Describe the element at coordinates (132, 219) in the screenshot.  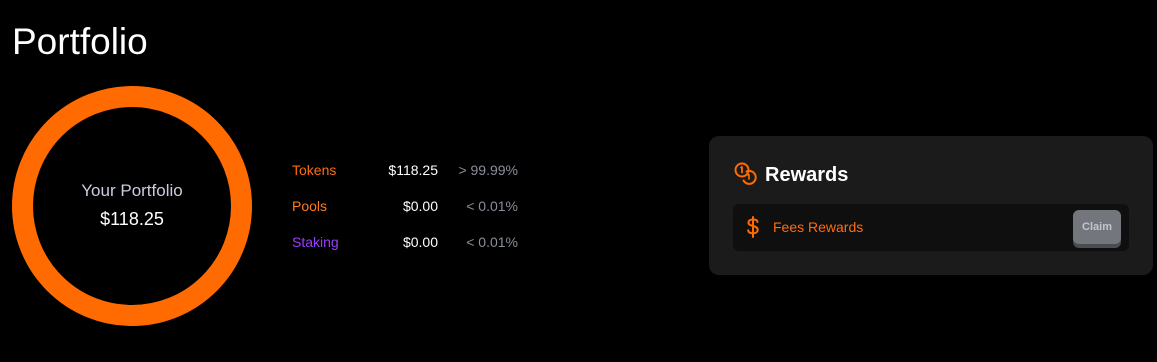
I see `portfolio-total-value: $118.25` at that location.